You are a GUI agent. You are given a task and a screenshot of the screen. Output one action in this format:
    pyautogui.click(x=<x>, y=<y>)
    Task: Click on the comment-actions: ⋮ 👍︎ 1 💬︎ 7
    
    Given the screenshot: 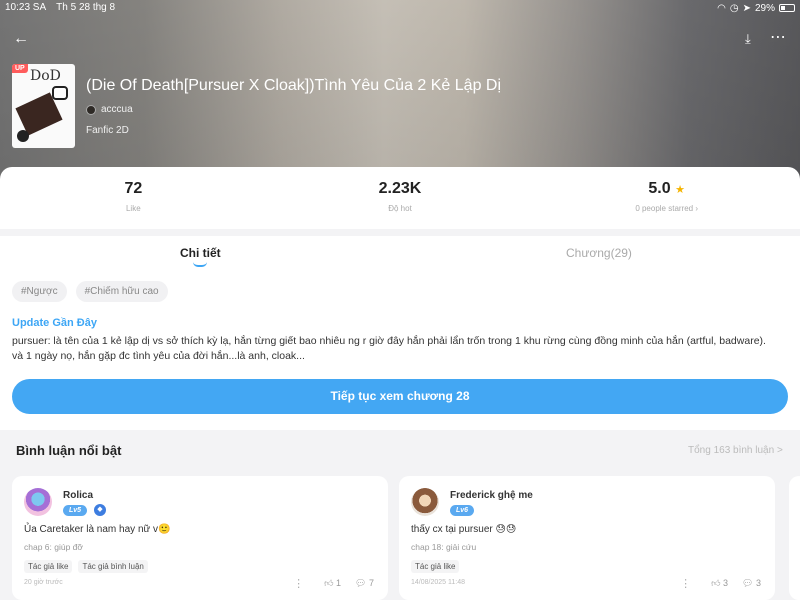 What is the action you would take?
    pyautogui.click(x=333, y=583)
    